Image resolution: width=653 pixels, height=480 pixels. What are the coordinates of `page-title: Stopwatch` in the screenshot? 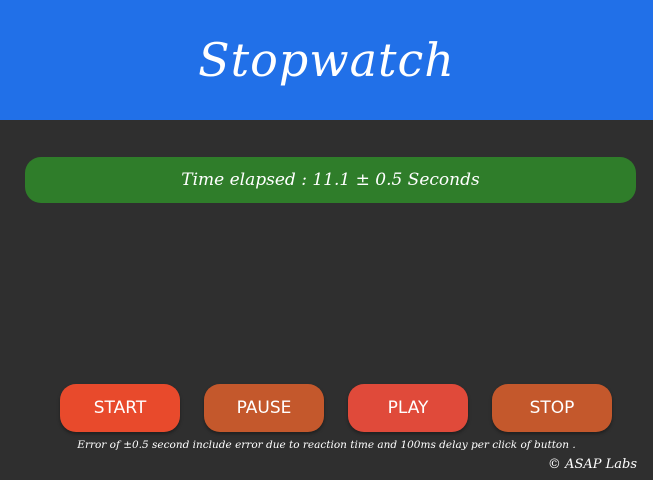 It's located at (326, 60).